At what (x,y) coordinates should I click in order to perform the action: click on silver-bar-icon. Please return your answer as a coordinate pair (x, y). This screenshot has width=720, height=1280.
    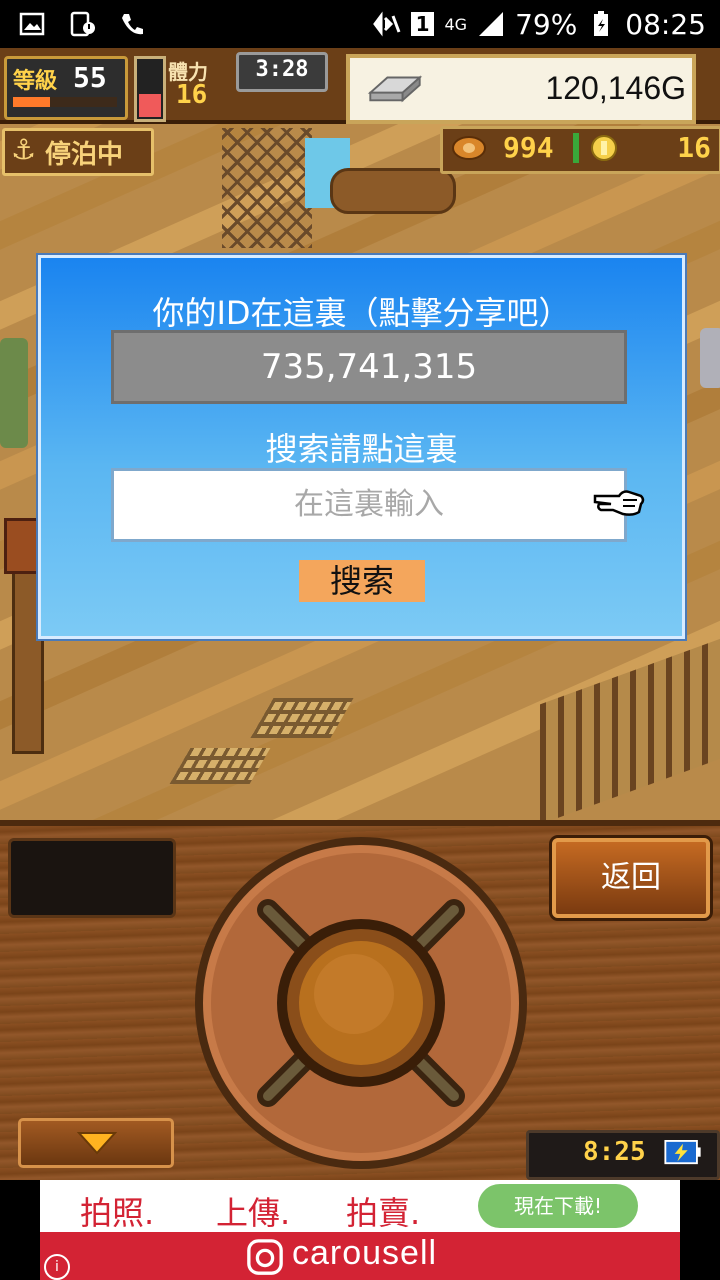
    Looking at the image, I should click on (395, 89).